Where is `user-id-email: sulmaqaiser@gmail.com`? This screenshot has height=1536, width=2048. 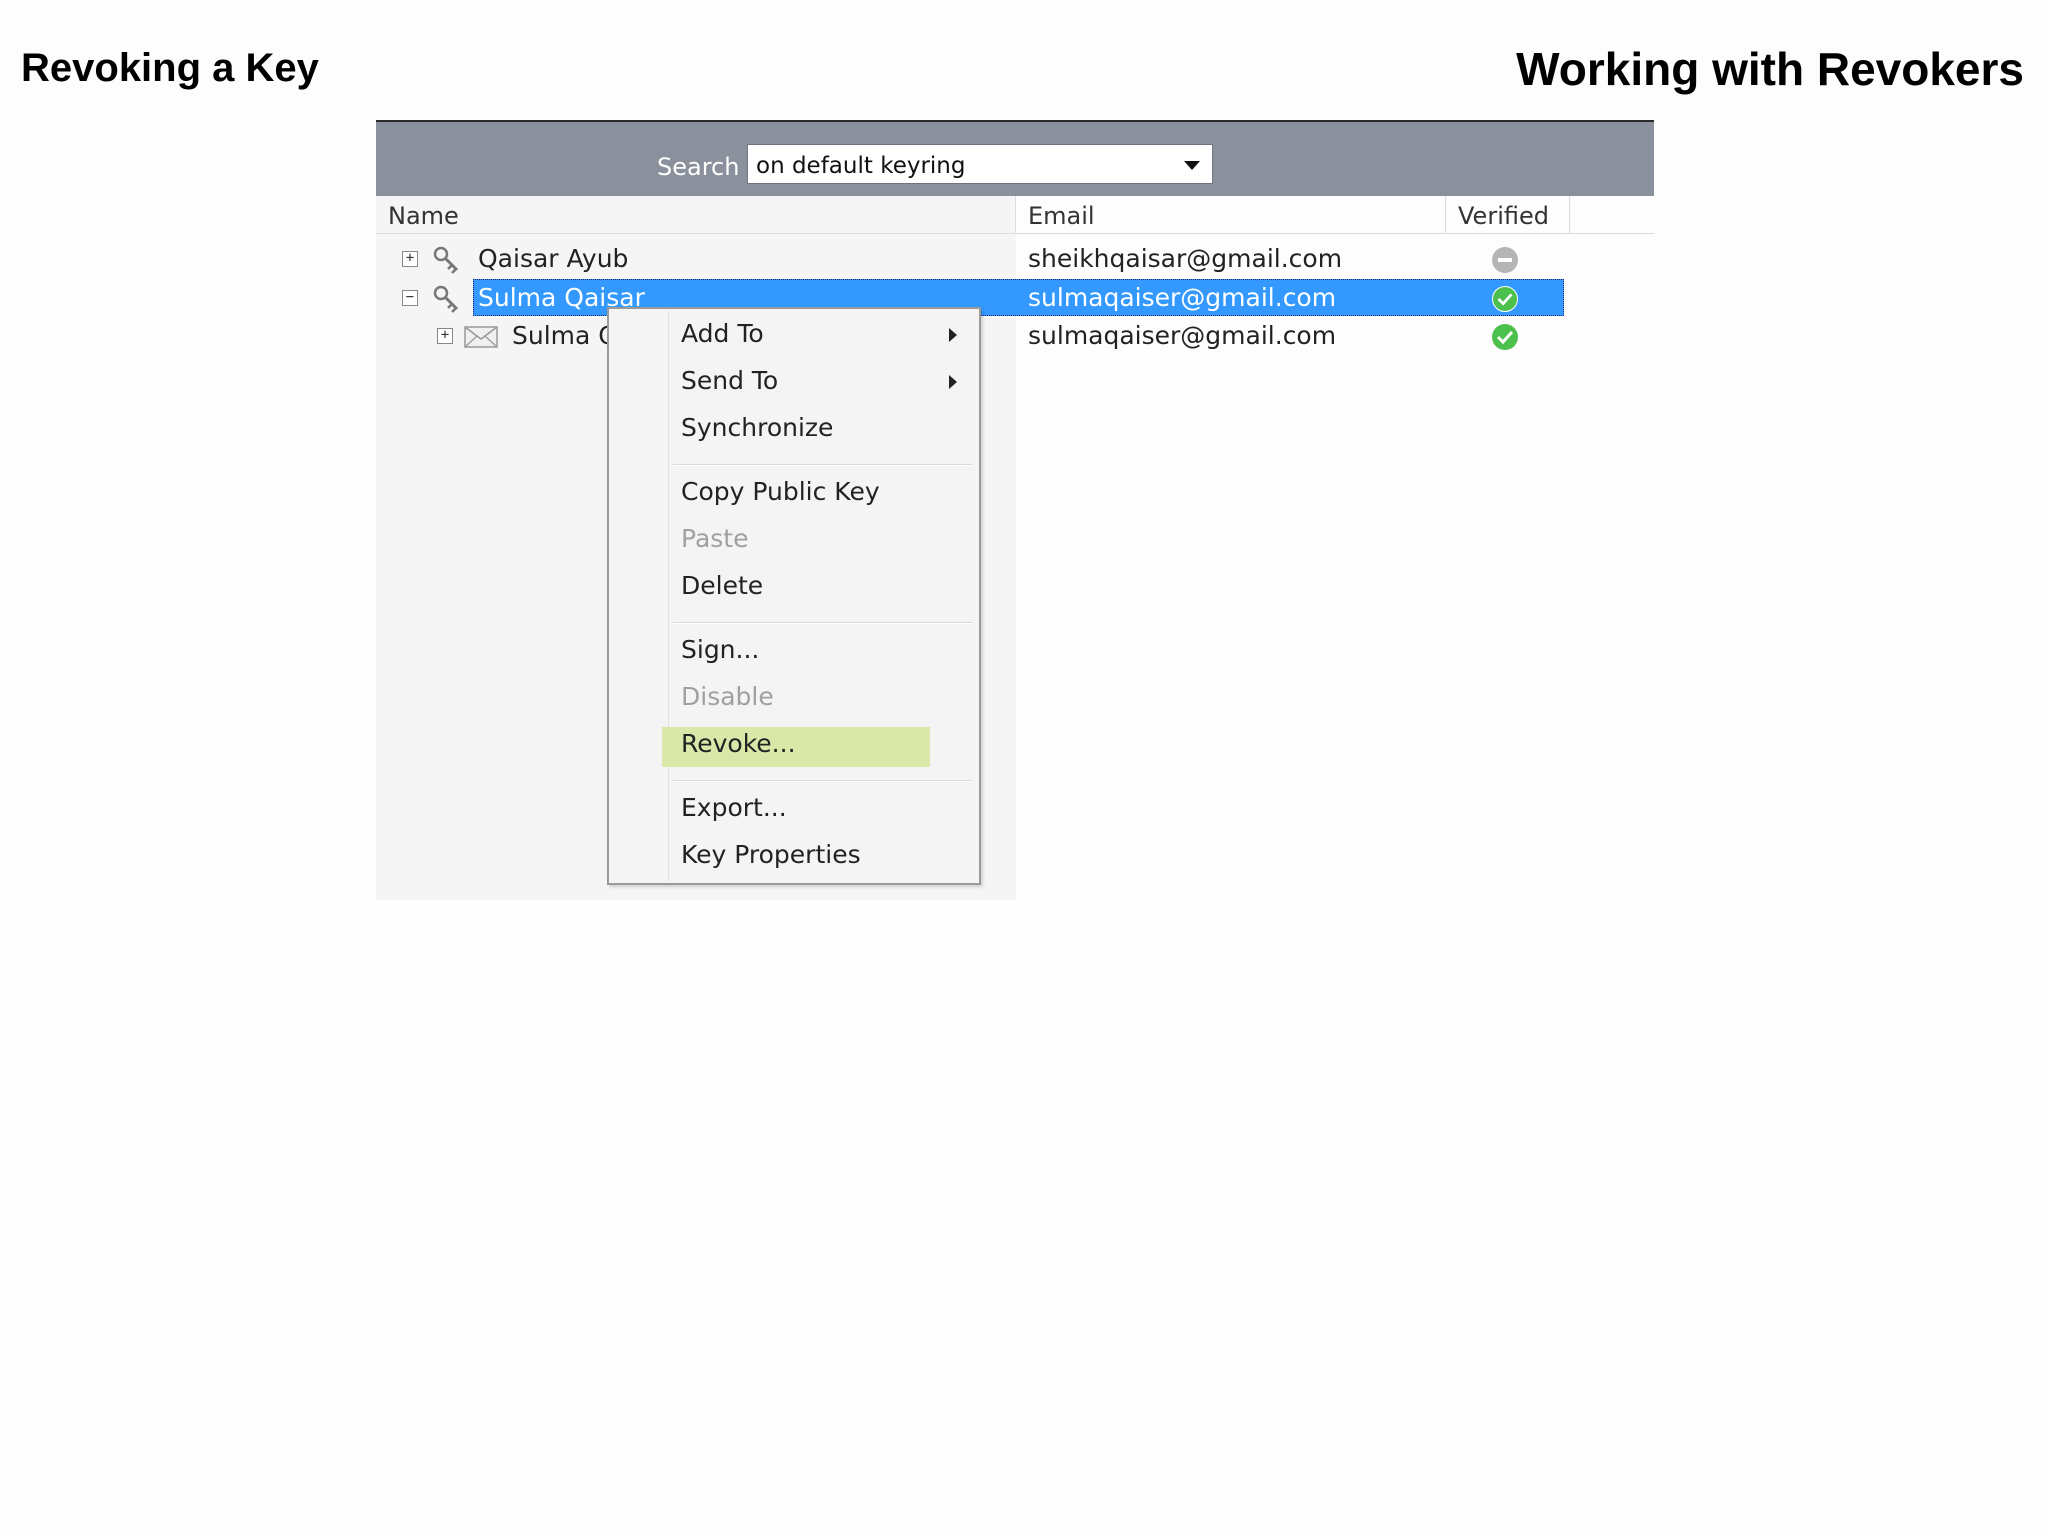 user-id-email: sulmaqaiser@gmail.com is located at coordinates (1182, 335).